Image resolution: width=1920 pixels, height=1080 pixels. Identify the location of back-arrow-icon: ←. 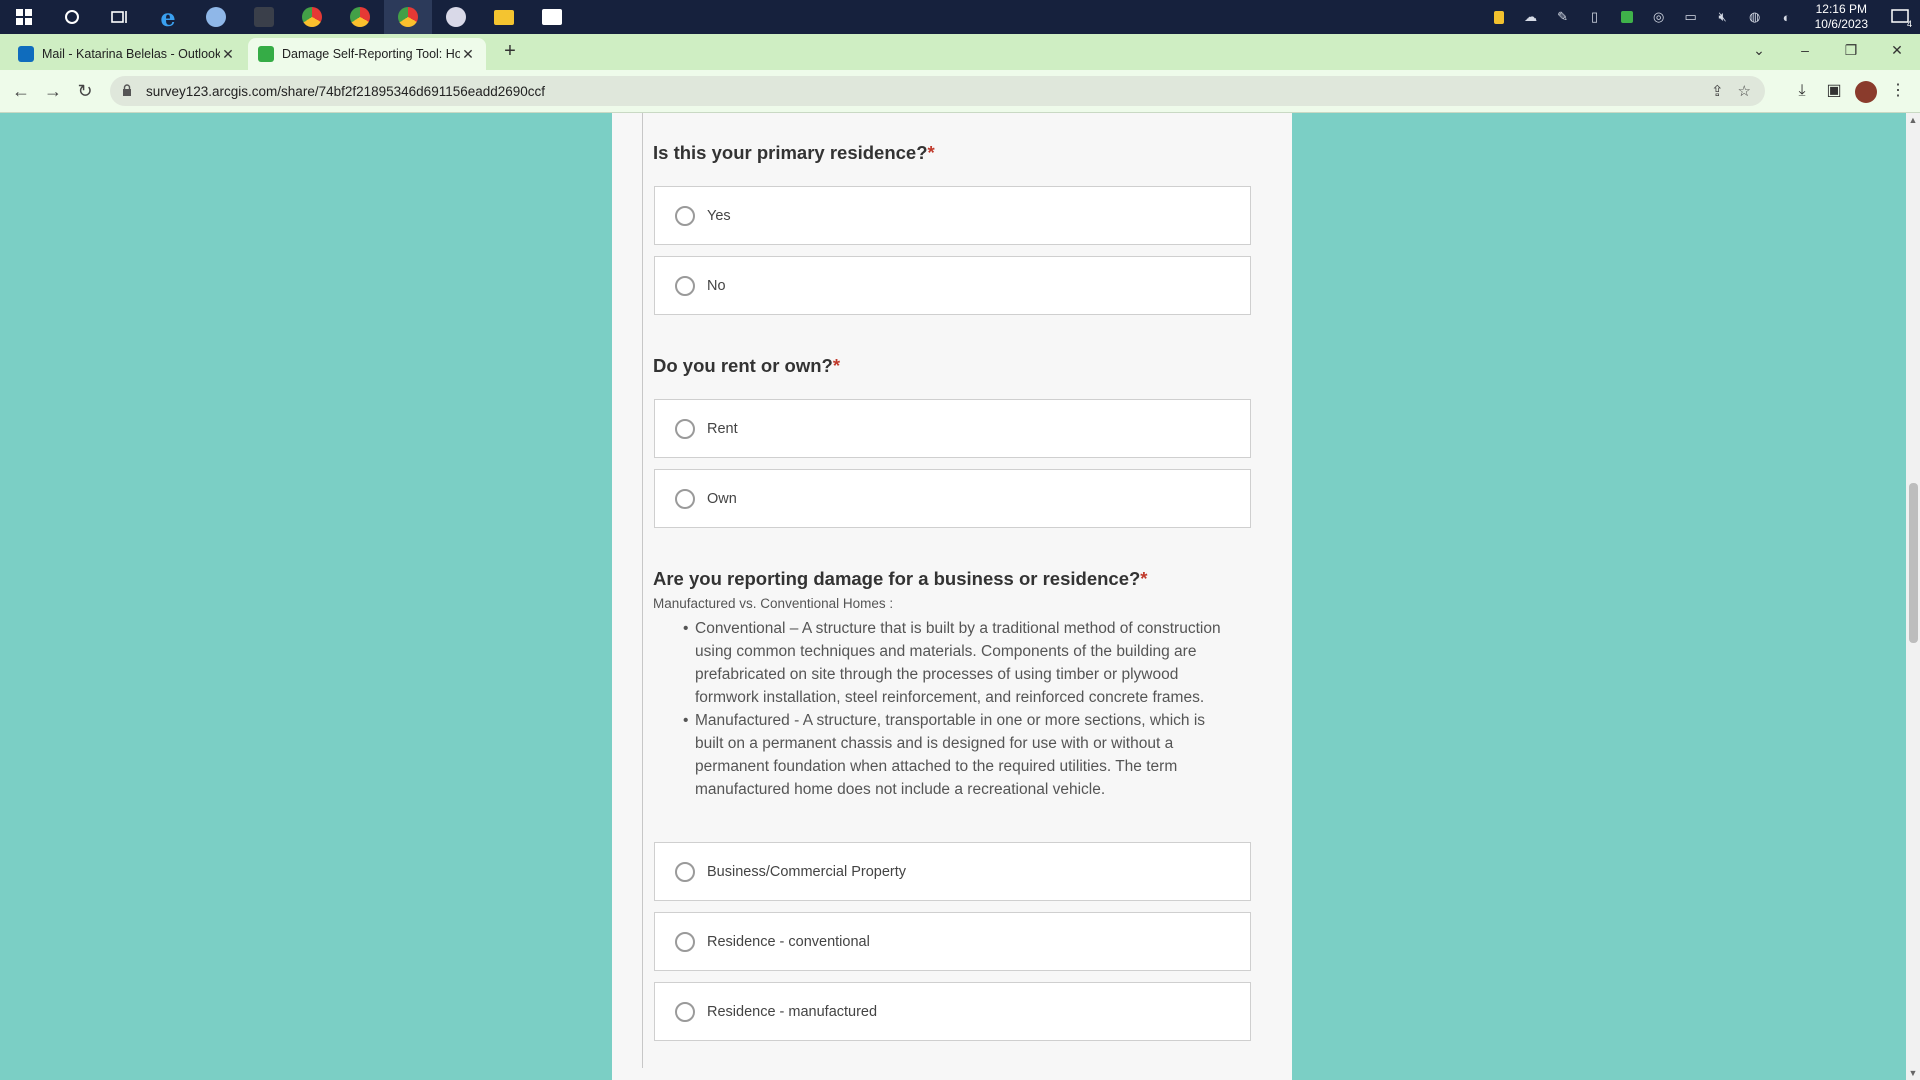
(21, 92).